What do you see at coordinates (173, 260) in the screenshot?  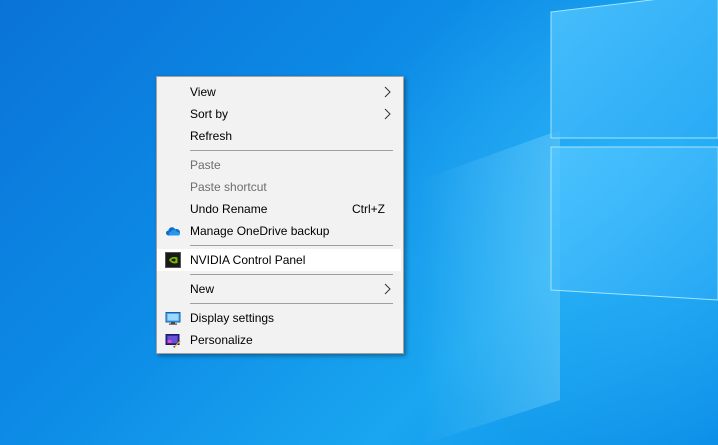 I see `nvidia-icon` at bounding box center [173, 260].